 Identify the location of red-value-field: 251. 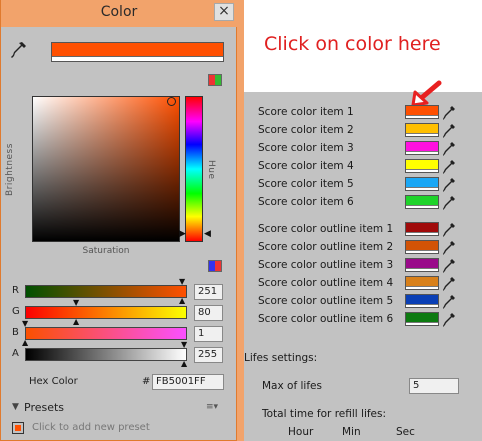
(208, 292).